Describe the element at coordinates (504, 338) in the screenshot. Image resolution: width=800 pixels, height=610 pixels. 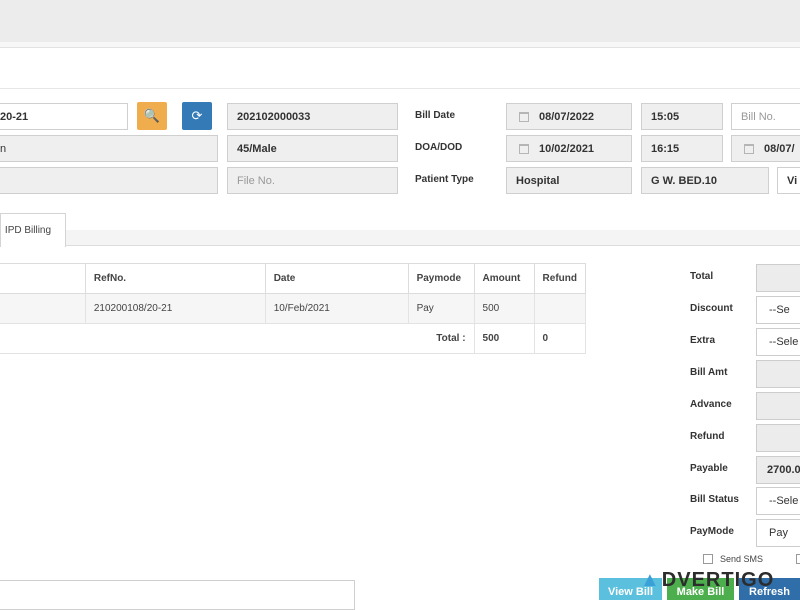
I see `total-amount: 500` at that location.